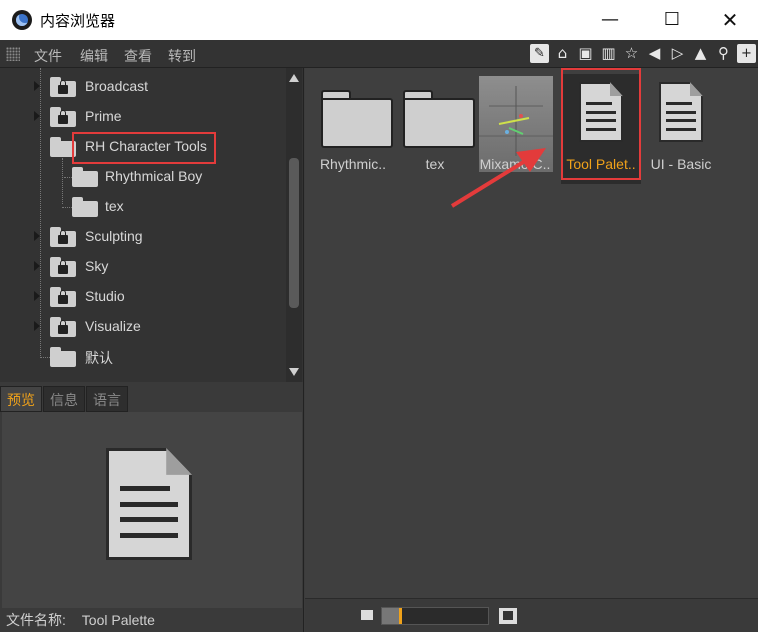 This screenshot has height=632, width=758. I want to click on toolbar: ✎ ⌂ ▣ ▥ ☆ ◀ ▷ ▲ ⚲ +, so click(643, 54).